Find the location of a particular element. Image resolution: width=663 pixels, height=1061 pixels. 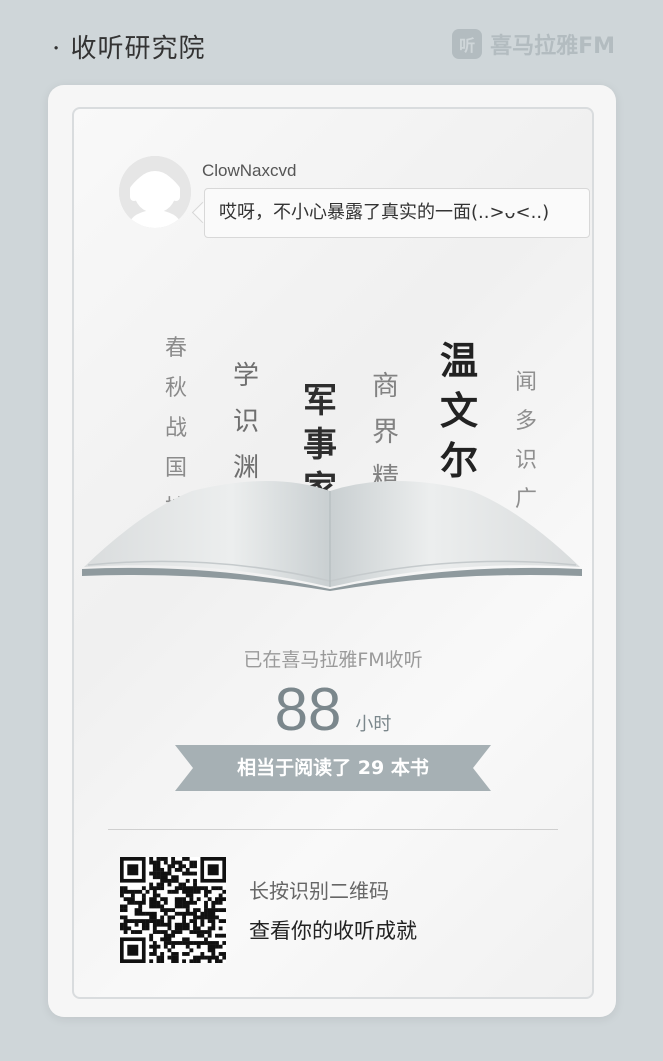

brand-icon: 听 is located at coordinates (467, 44).